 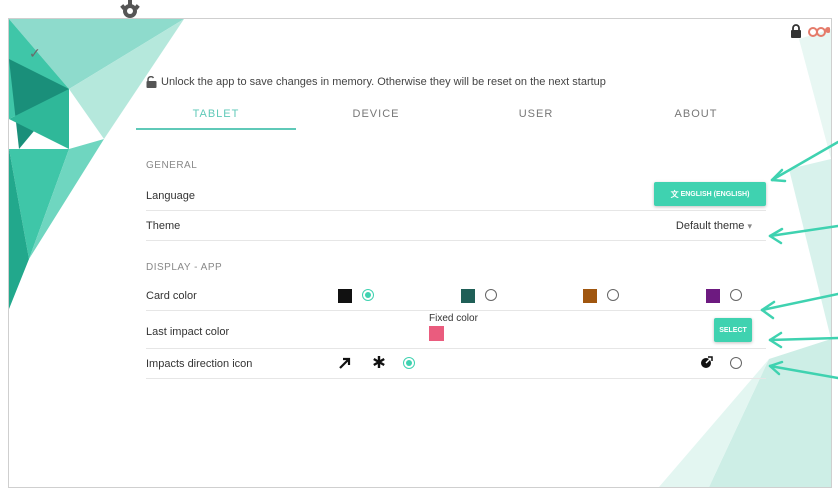 What do you see at coordinates (613, 295) in the screenshot?
I see `card-color-radio-brown` at bounding box center [613, 295].